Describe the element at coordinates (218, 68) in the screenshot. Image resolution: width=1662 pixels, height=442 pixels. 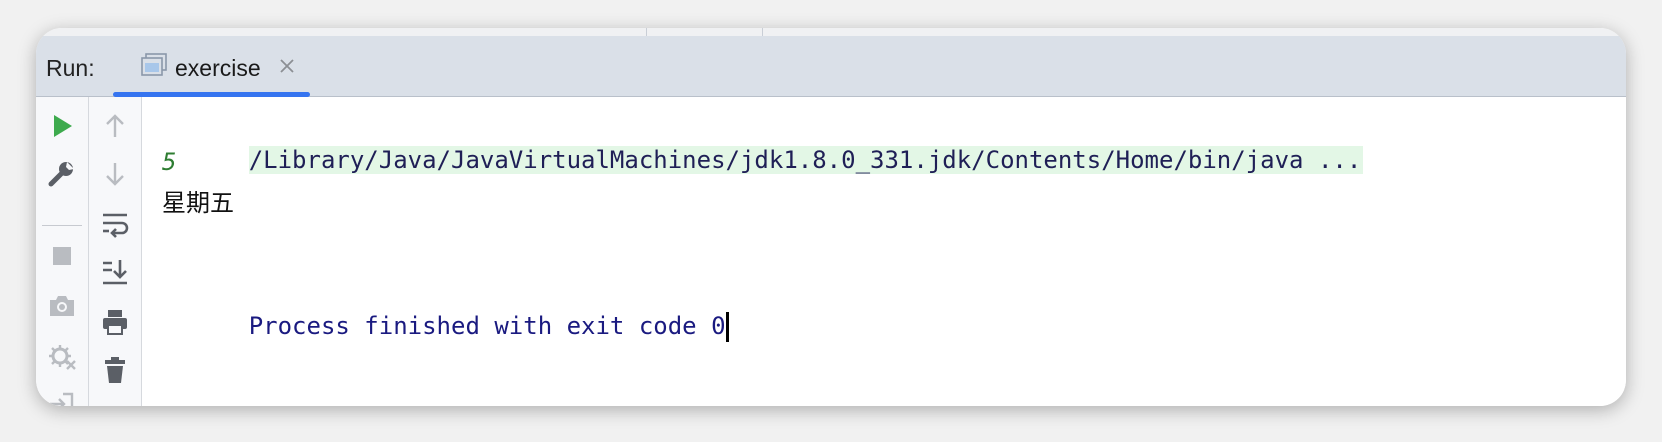
I see `tab-title: exercise` at that location.